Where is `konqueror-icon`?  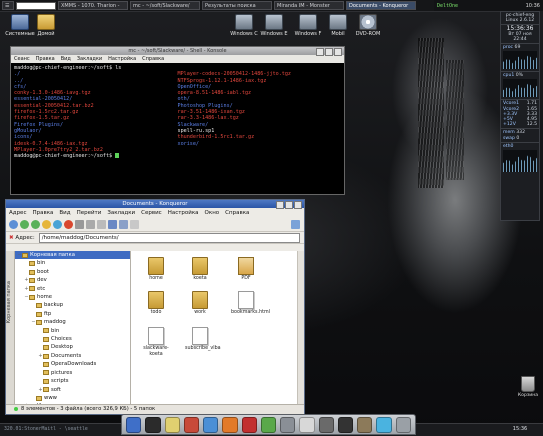
konqueror-icon is located at coordinates (134, 424).